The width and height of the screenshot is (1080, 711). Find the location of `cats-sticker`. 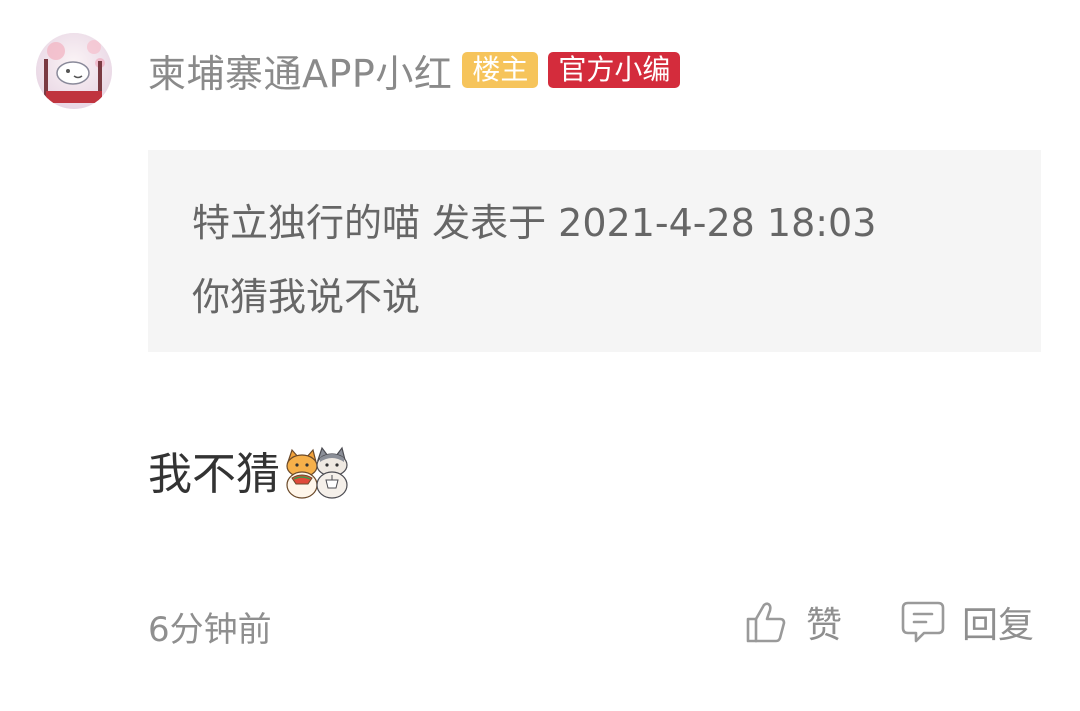

cats-sticker is located at coordinates (317, 472).